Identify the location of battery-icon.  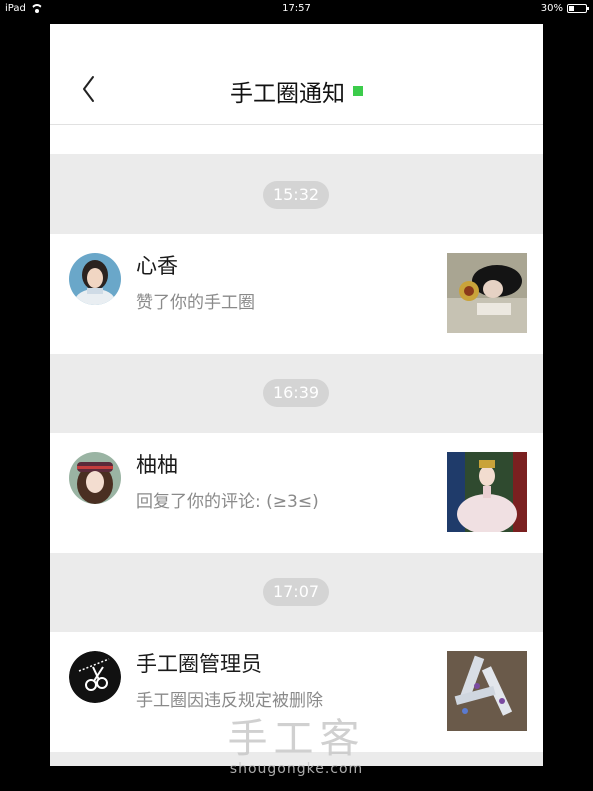
(578, 8).